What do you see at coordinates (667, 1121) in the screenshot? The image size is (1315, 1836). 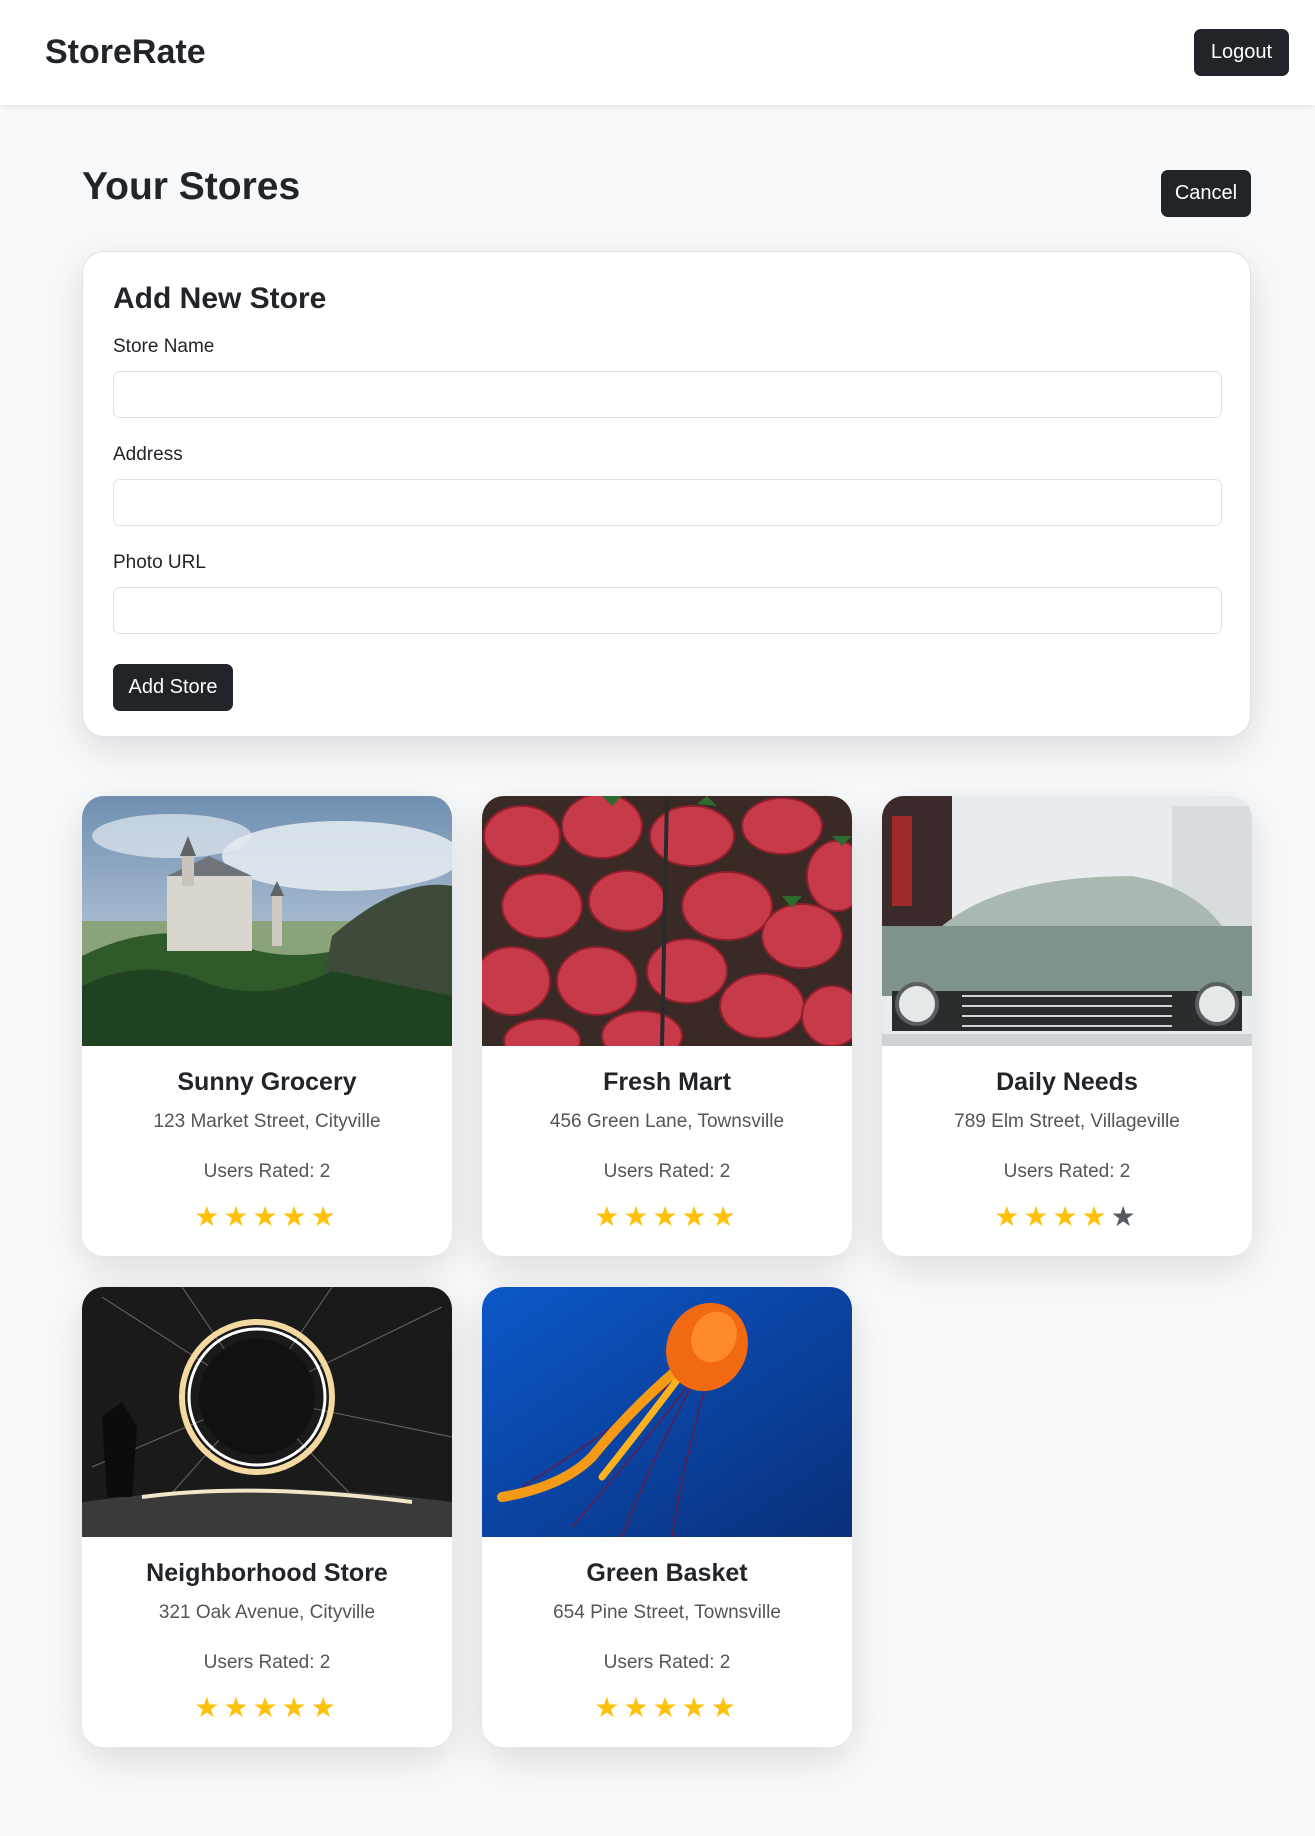 I see `store-address: 456 Green Lane, Townsville` at bounding box center [667, 1121].